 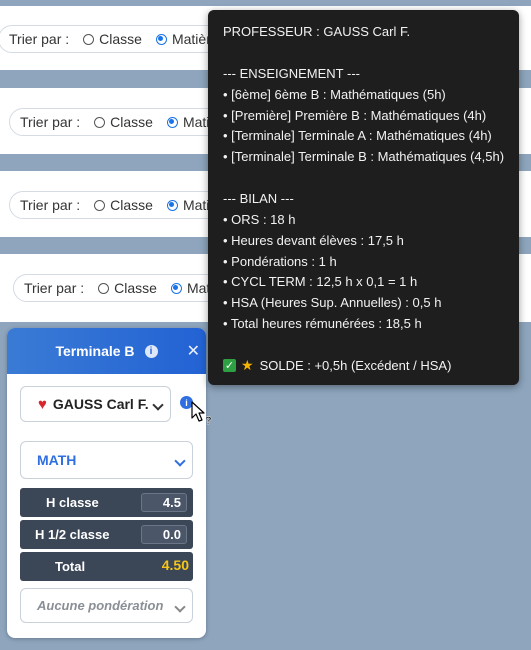 I want to click on h-half-classe-input: 0.0, so click(x=164, y=534).